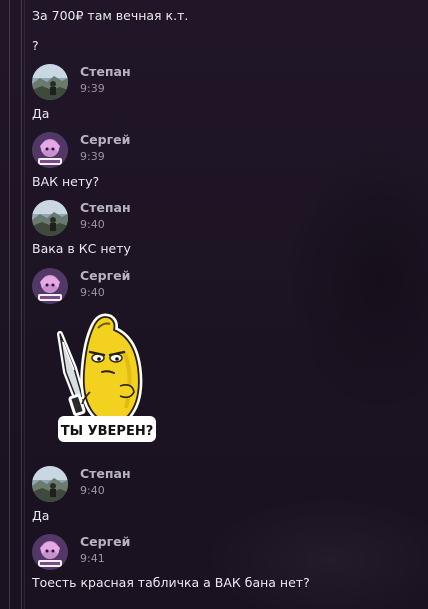 Image resolution: width=428 pixels, height=609 pixels. What do you see at coordinates (35, 45) in the screenshot?
I see `message-text: ?` at bounding box center [35, 45].